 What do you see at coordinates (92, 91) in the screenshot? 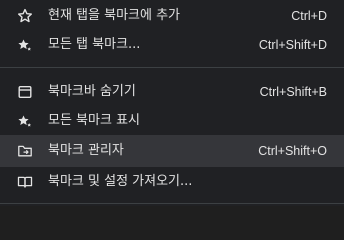
I see `menu-item-label: 북마크바 숨기기` at bounding box center [92, 91].